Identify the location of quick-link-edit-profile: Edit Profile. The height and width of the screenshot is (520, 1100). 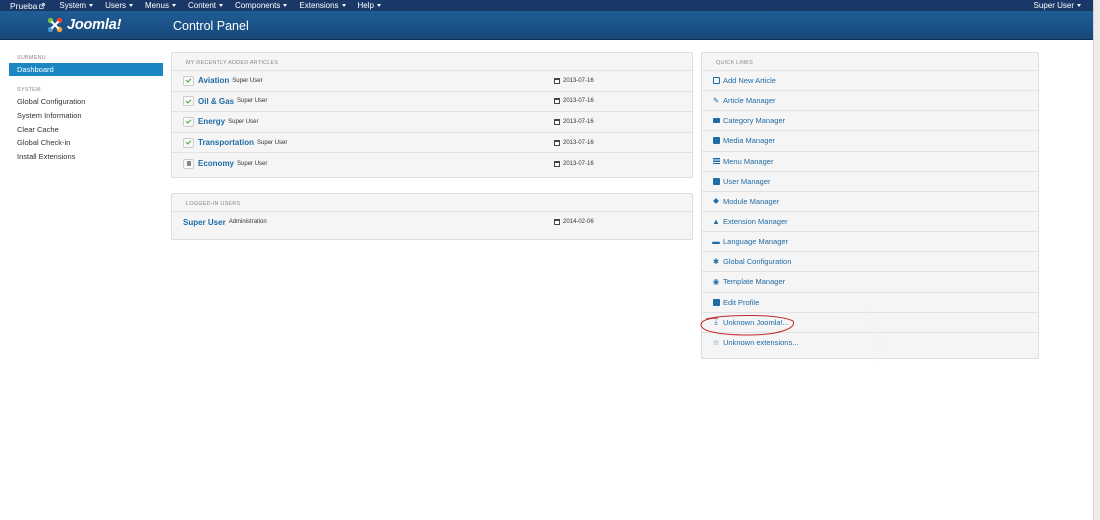
(870, 303).